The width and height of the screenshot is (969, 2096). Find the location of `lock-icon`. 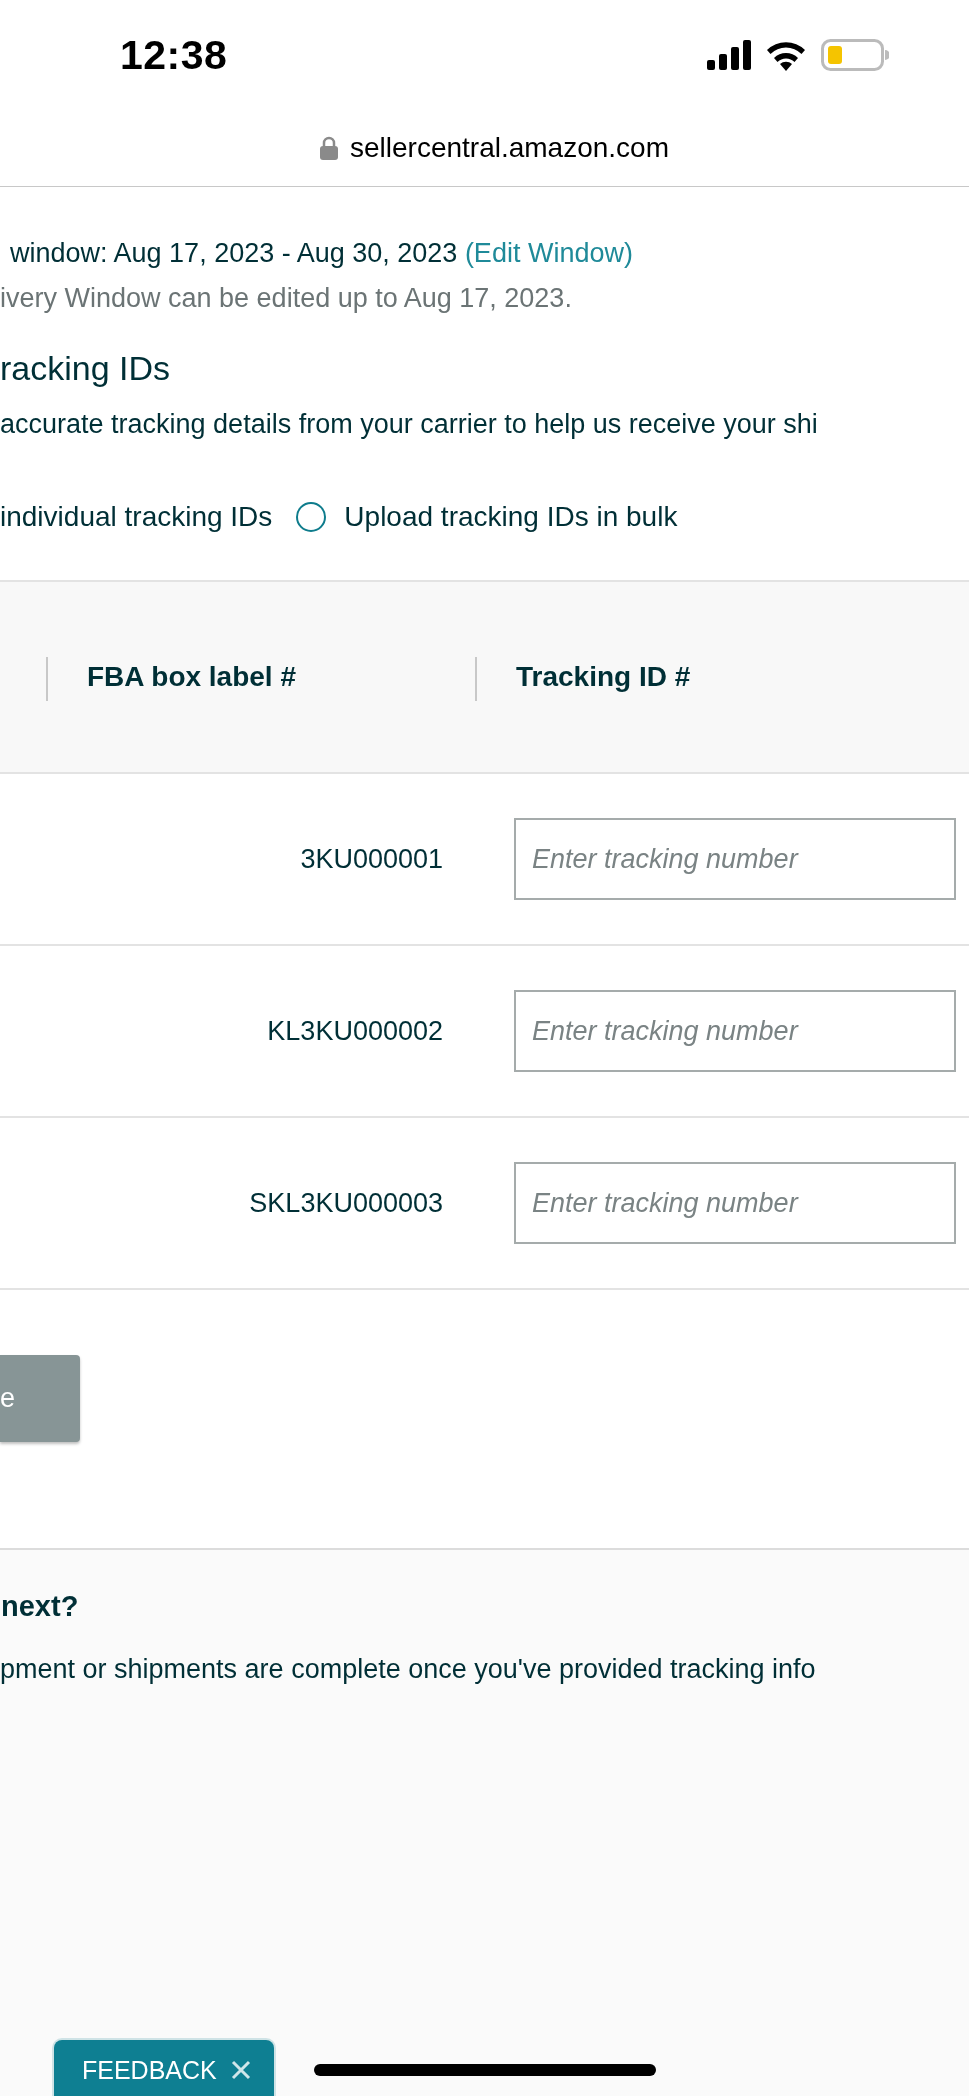

lock-icon is located at coordinates (329, 148).